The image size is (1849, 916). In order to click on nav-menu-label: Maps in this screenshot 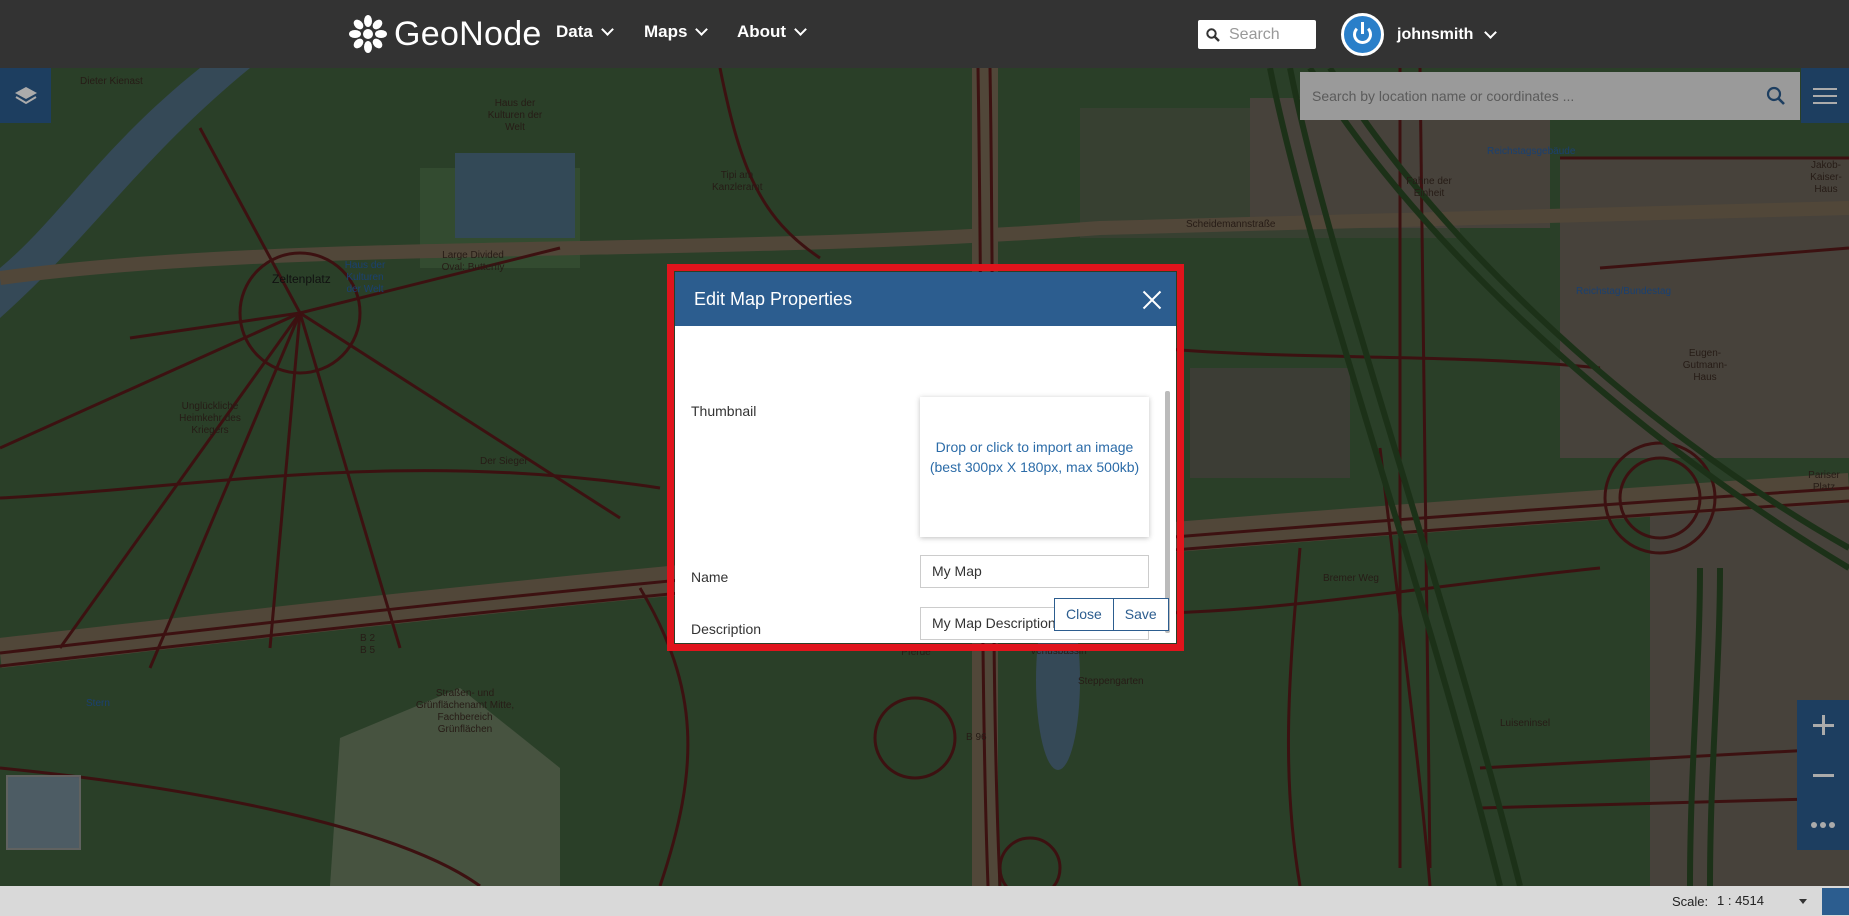, I will do `click(666, 31)`.